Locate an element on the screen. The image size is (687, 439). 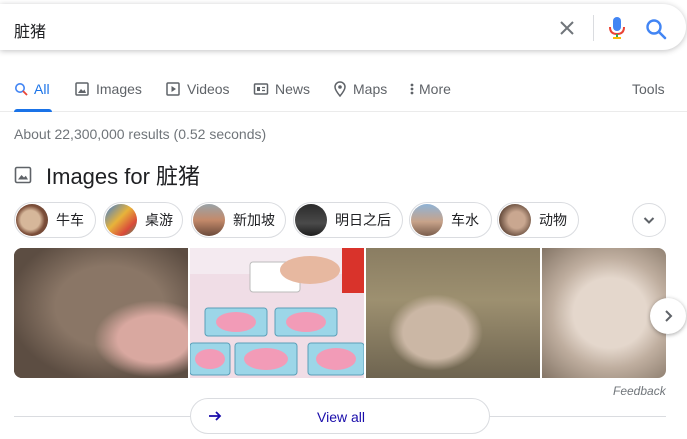
voice-search-button is located at coordinates (617, 28).